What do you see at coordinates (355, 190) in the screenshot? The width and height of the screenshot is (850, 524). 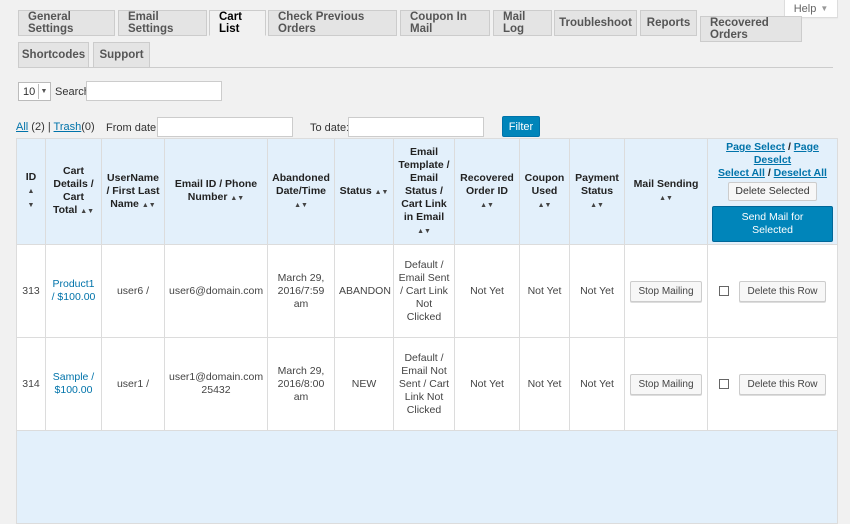 I see `header-label: Status` at bounding box center [355, 190].